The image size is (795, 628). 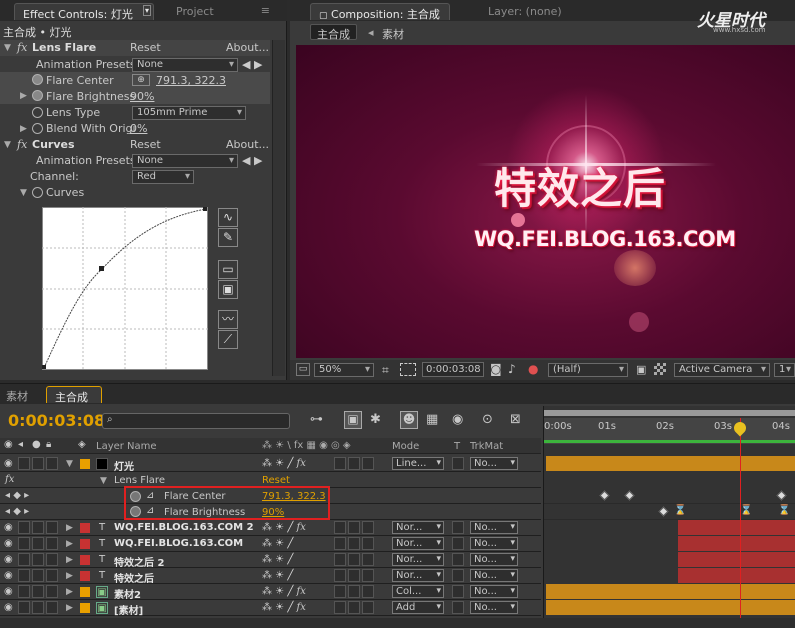 I want to click on lock-toggle, so click(x=52, y=543).